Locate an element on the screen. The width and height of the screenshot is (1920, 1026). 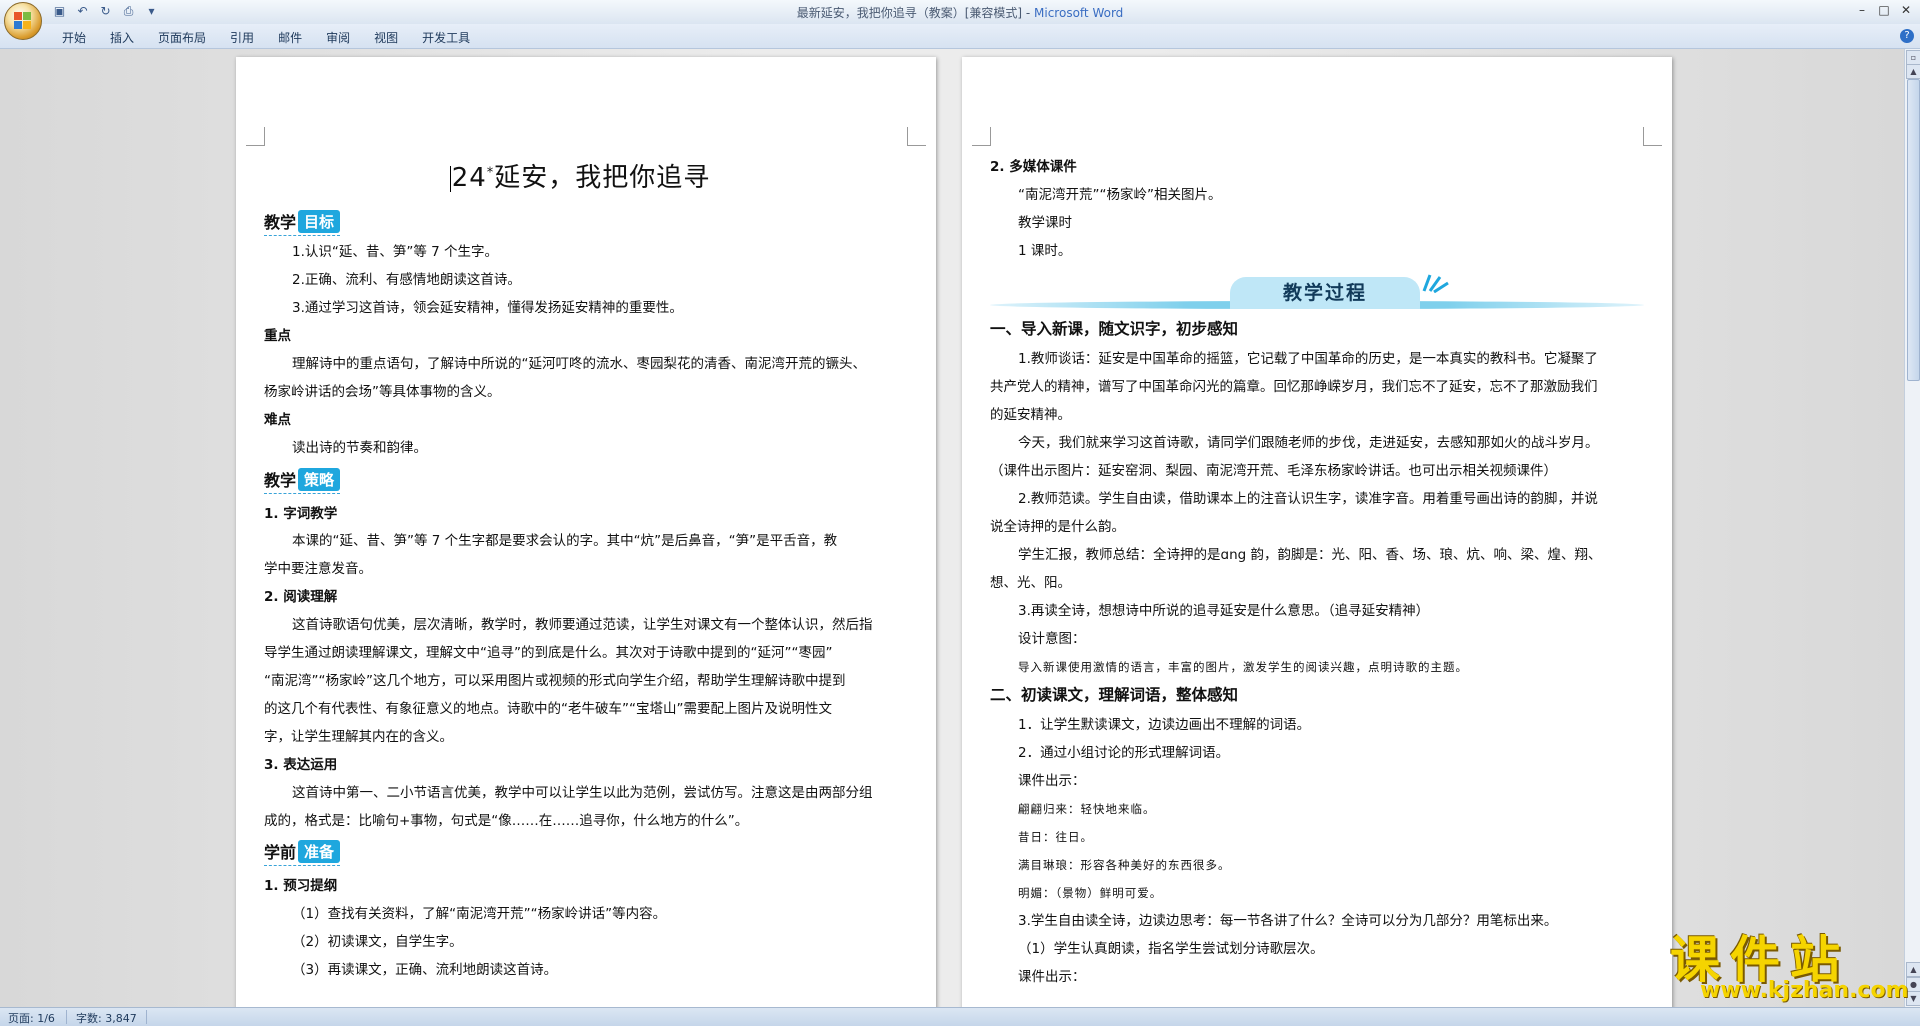
page-count: 页面: 1/6 is located at coordinates (31, 1018).